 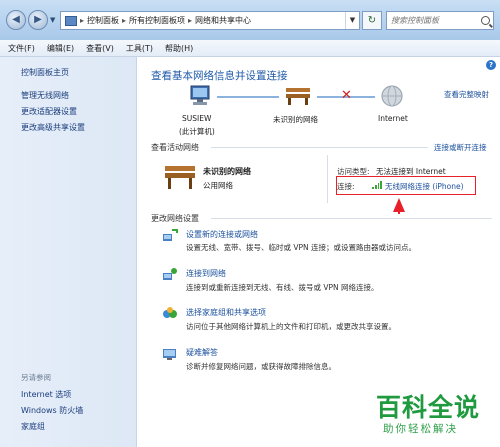 What do you see at coordinates (352, 20) in the screenshot?
I see `address-dropdown-button: ▼` at bounding box center [352, 20].